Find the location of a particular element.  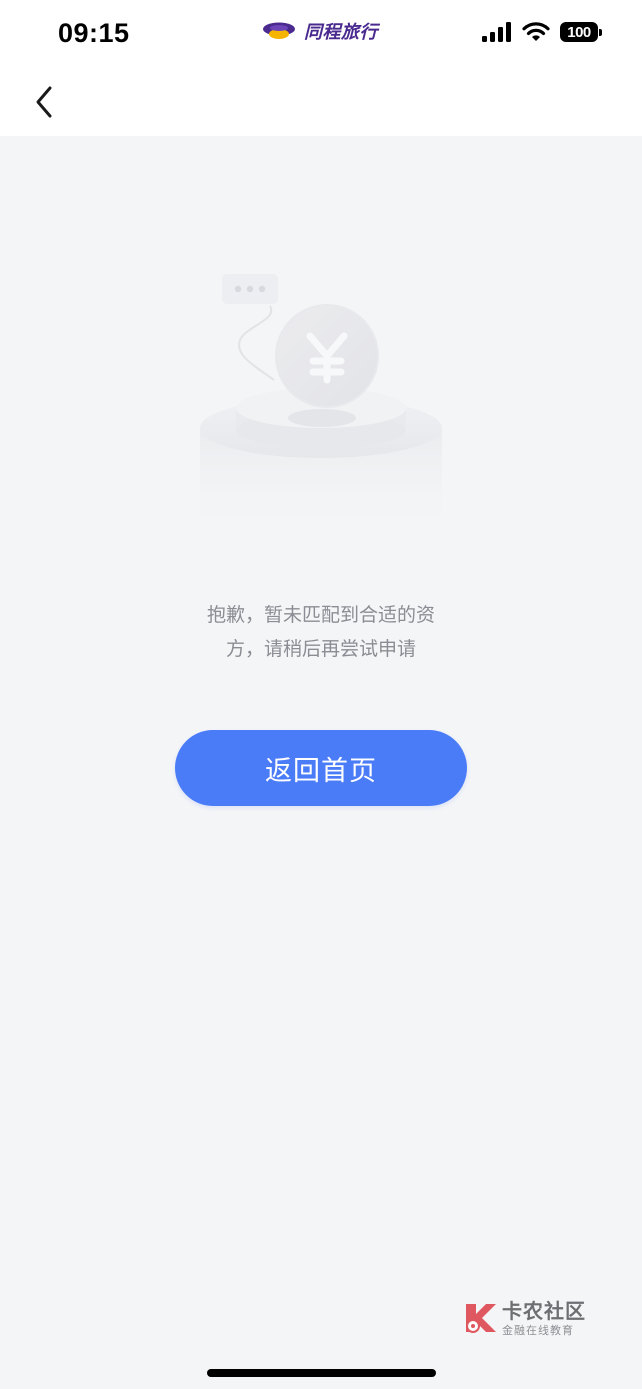

chevron-left-icon is located at coordinates (44, 102).